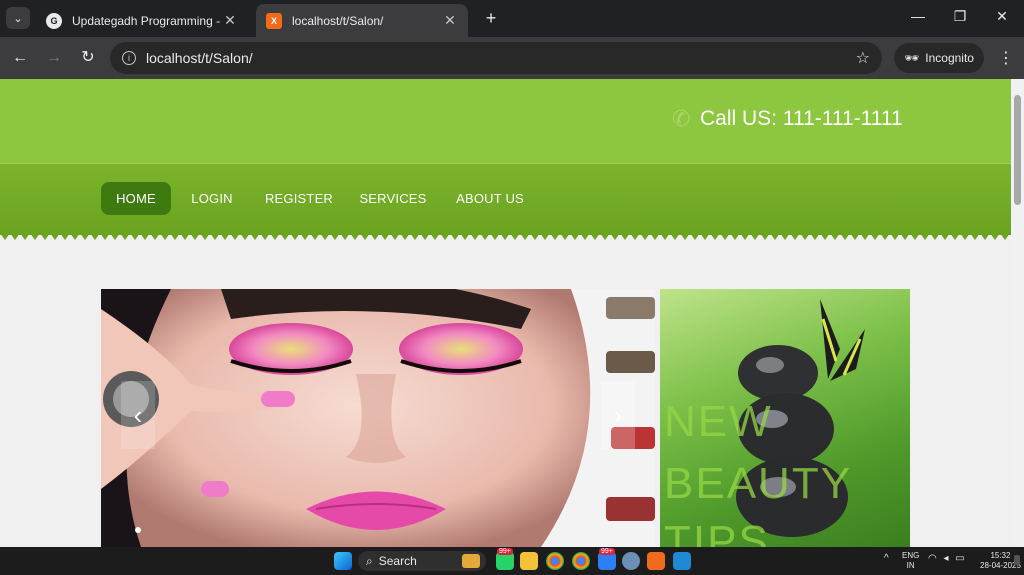  Describe the element at coordinates (471, 561) in the screenshot. I see `search-highlight-icon` at that location.